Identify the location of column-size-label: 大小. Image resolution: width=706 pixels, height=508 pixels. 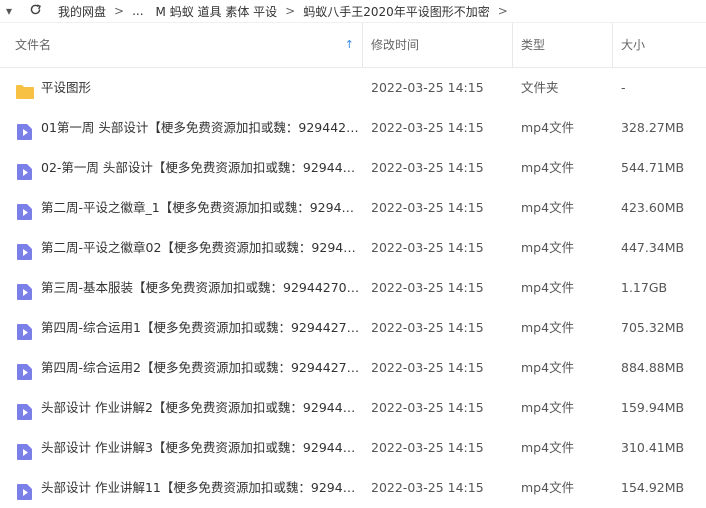
(633, 45).